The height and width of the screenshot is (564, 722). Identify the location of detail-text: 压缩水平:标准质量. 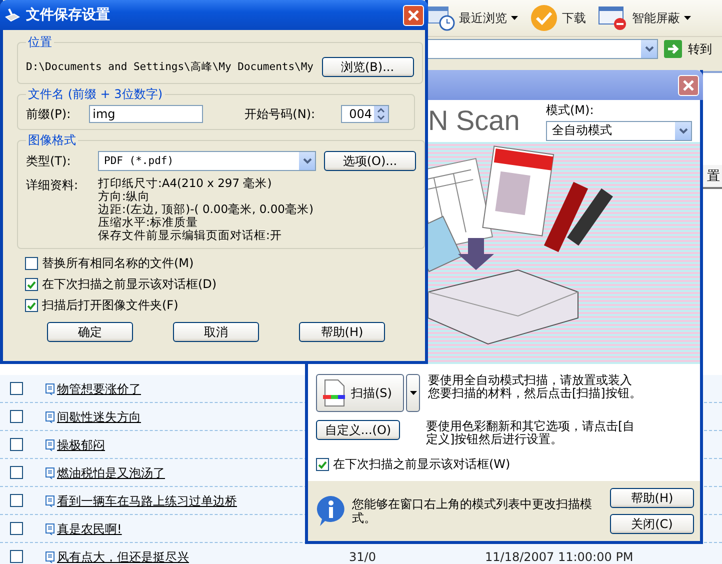
(148, 222).